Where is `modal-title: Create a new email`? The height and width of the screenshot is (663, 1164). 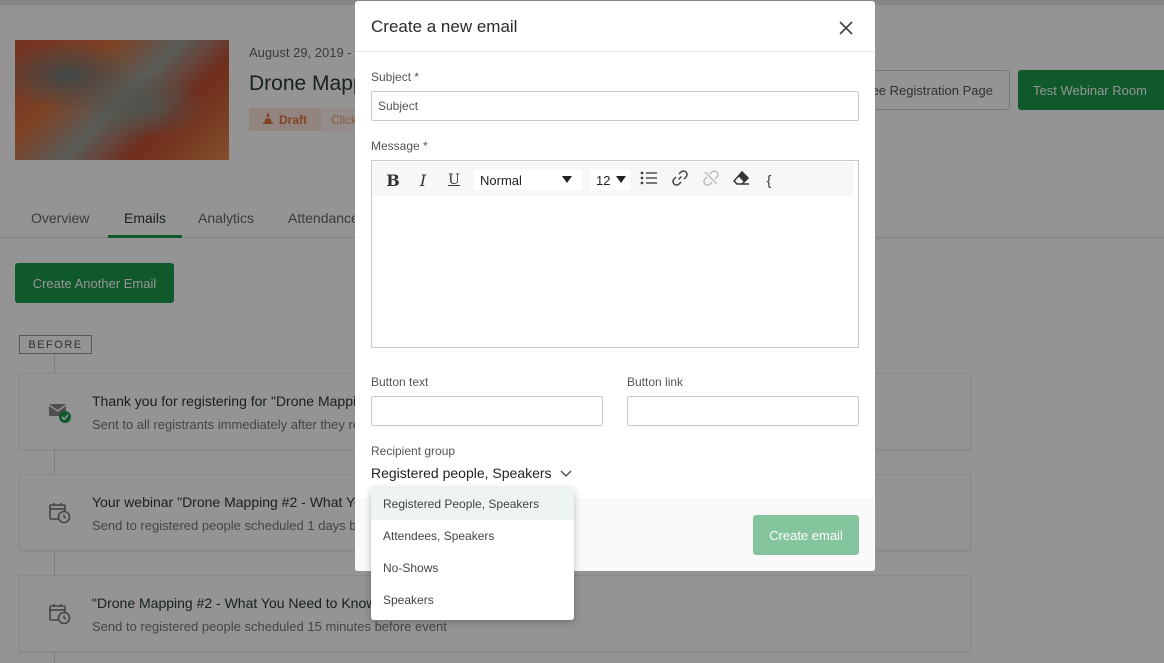 modal-title: Create a new email is located at coordinates (444, 26).